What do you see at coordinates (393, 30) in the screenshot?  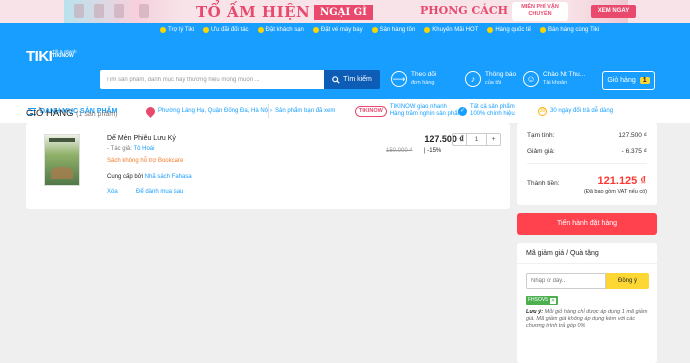 I see `topnav-item: Sản hàng tồn` at bounding box center [393, 30].